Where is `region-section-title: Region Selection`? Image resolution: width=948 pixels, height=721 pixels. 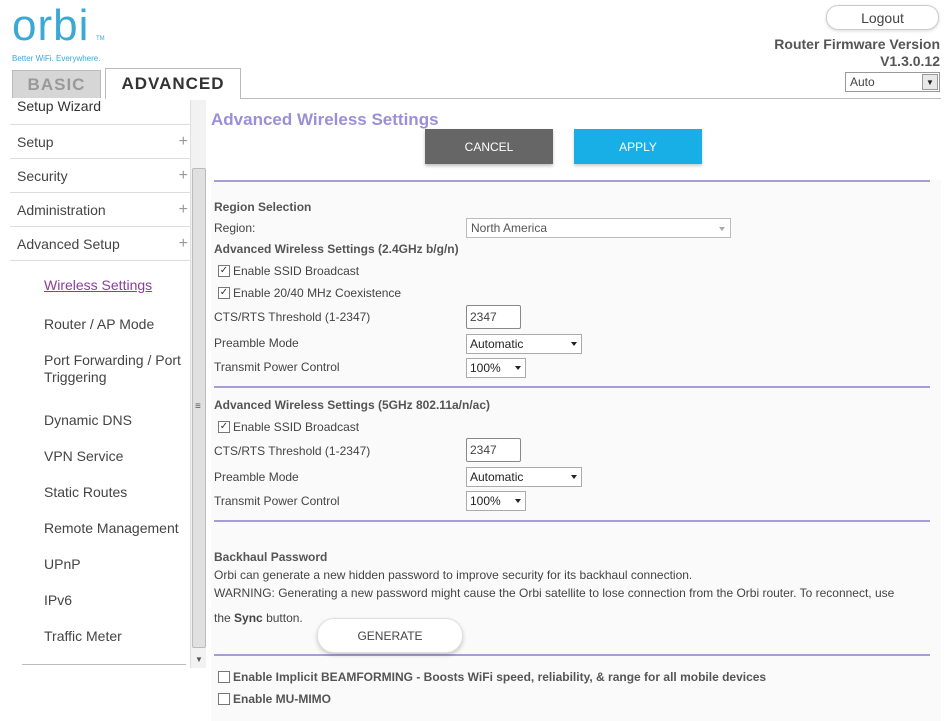
region-section-title: Region Selection is located at coordinates (263, 207).